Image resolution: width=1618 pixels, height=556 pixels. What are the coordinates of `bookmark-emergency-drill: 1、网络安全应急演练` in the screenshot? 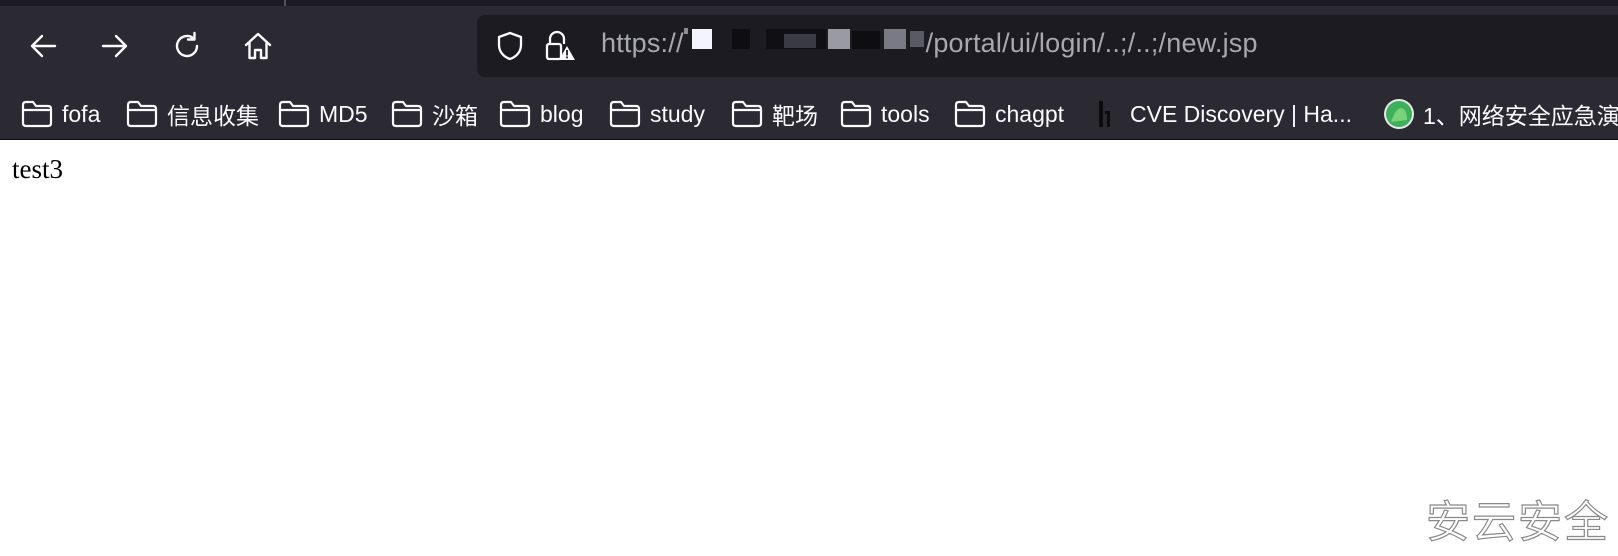 It's located at (1500, 114).